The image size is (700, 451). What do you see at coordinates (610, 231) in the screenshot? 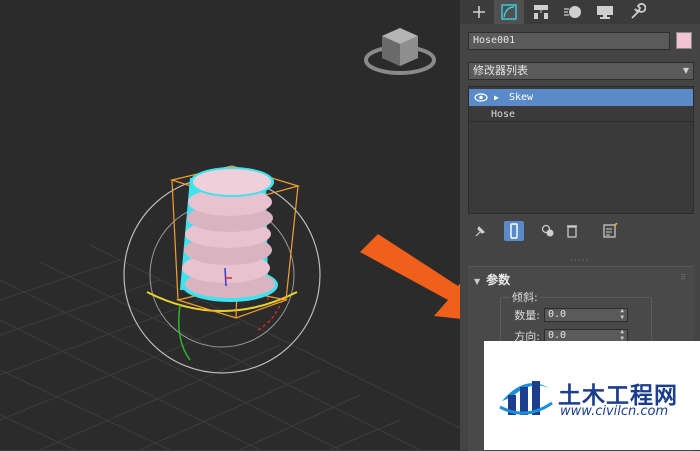
I see `configure-sets-icon` at bounding box center [610, 231].